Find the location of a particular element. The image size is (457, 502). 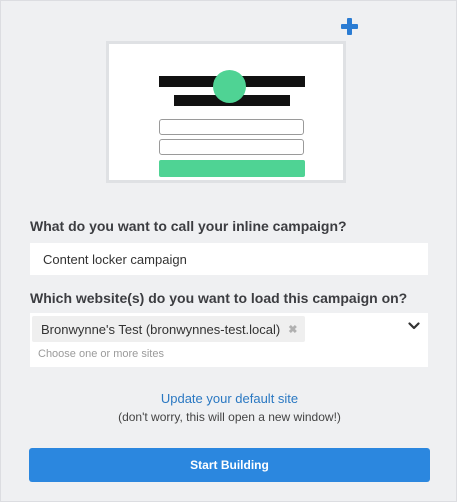

chevron-down-icon is located at coordinates (414, 326).